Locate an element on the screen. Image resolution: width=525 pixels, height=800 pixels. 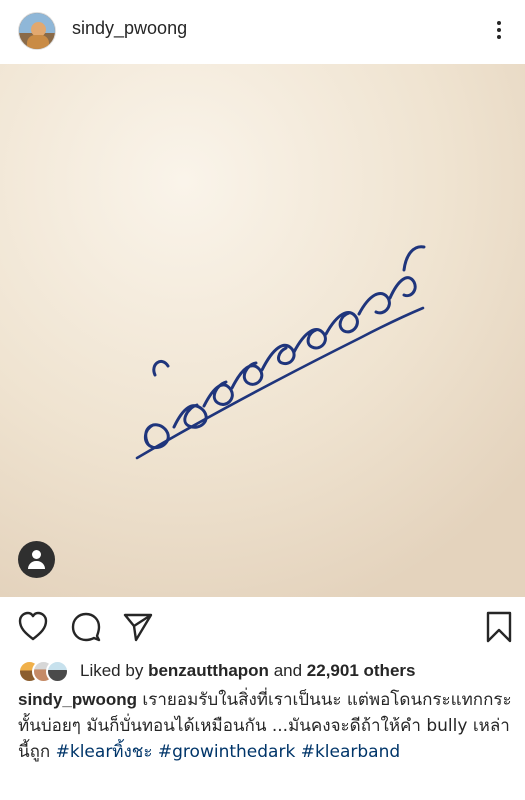
liker-name: benzautthapon is located at coordinates (208, 670).